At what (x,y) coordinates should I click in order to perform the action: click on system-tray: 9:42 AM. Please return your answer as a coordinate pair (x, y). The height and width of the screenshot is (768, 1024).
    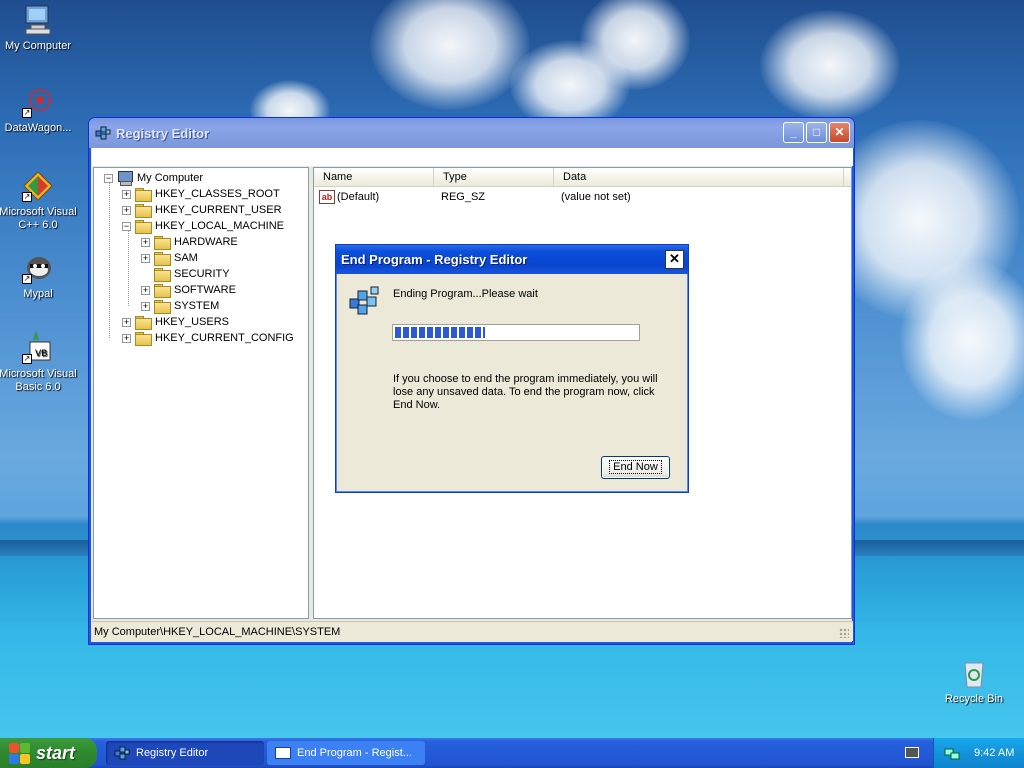
    Looking at the image, I should click on (978, 753).